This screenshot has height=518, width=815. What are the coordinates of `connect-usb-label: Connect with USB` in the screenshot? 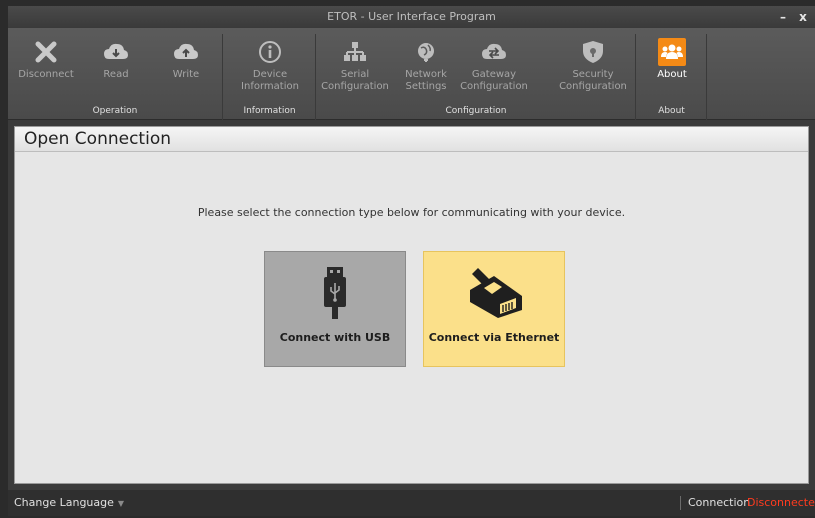 It's located at (335, 337).